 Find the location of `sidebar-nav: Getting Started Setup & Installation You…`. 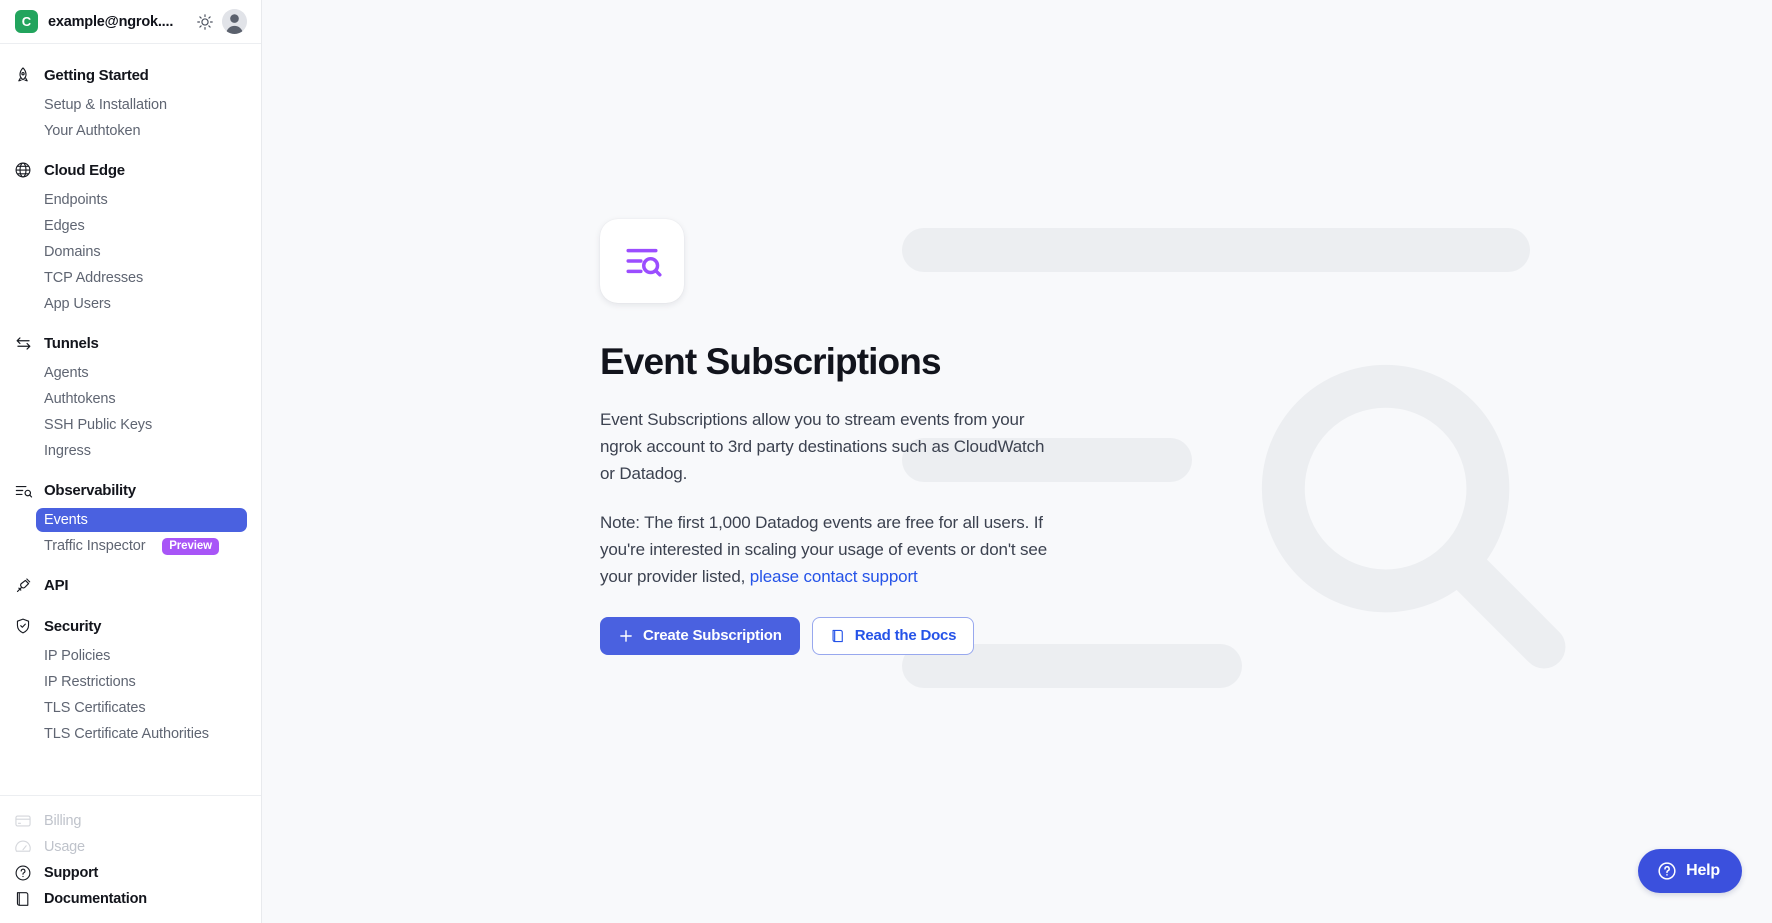

sidebar-nav: Getting Started Setup & Installation You… is located at coordinates (130, 419).